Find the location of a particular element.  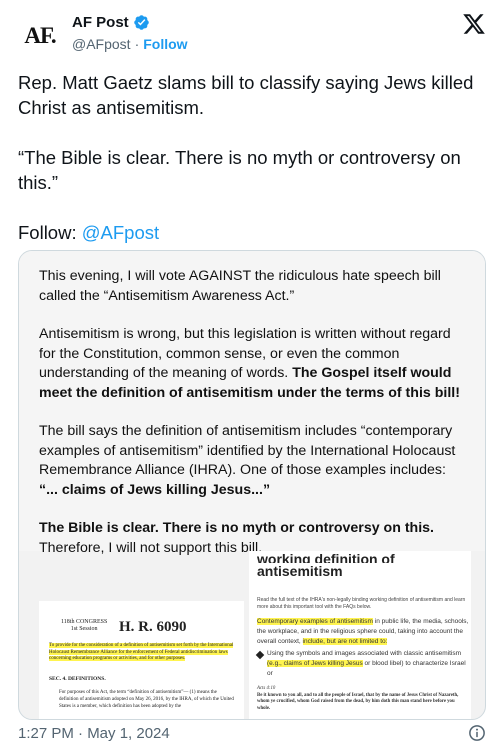

mention-link: @AFpost is located at coordinates (120, 232).